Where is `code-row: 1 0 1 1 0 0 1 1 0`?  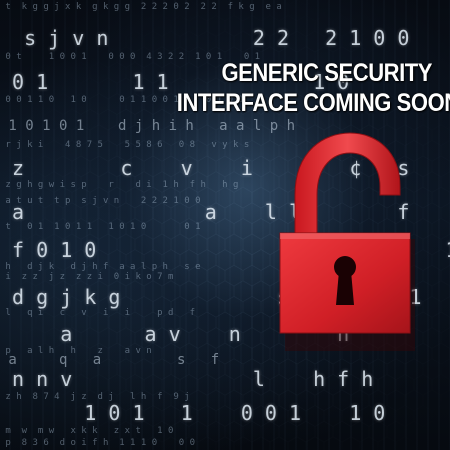 code-row: 1 0 1 1 0 0 1 1 0 is located at coordinates (193, 413).